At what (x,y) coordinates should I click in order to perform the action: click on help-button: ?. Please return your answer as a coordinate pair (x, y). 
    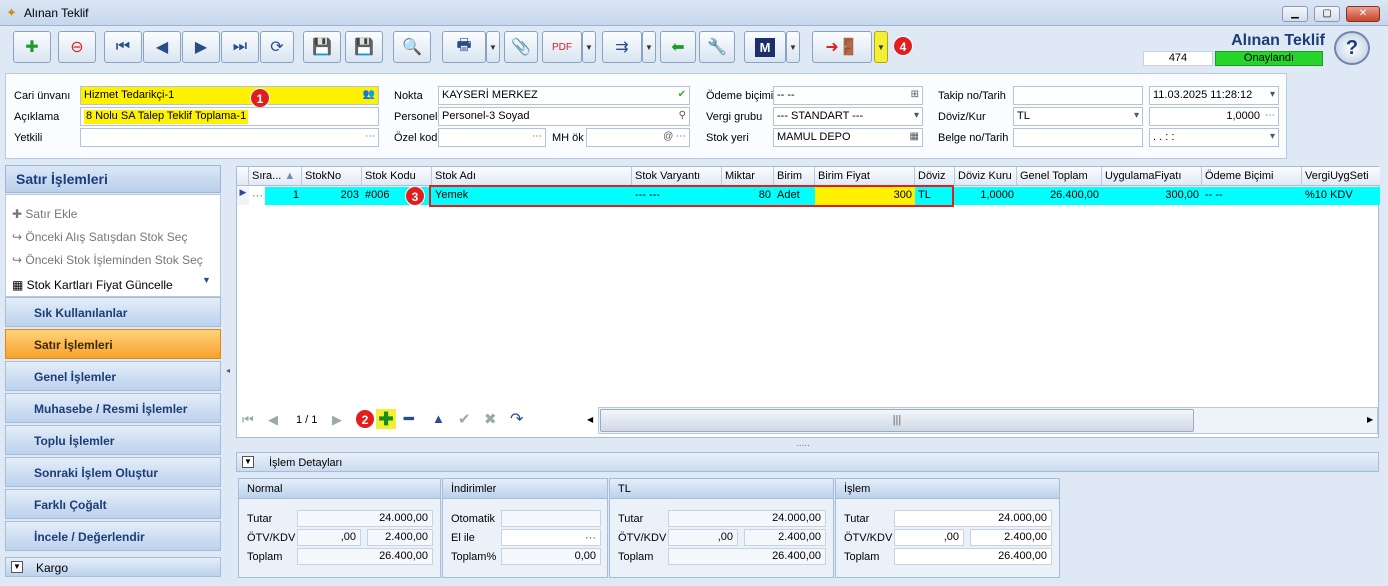
    Looking at the image, I should click on (1352, 48).